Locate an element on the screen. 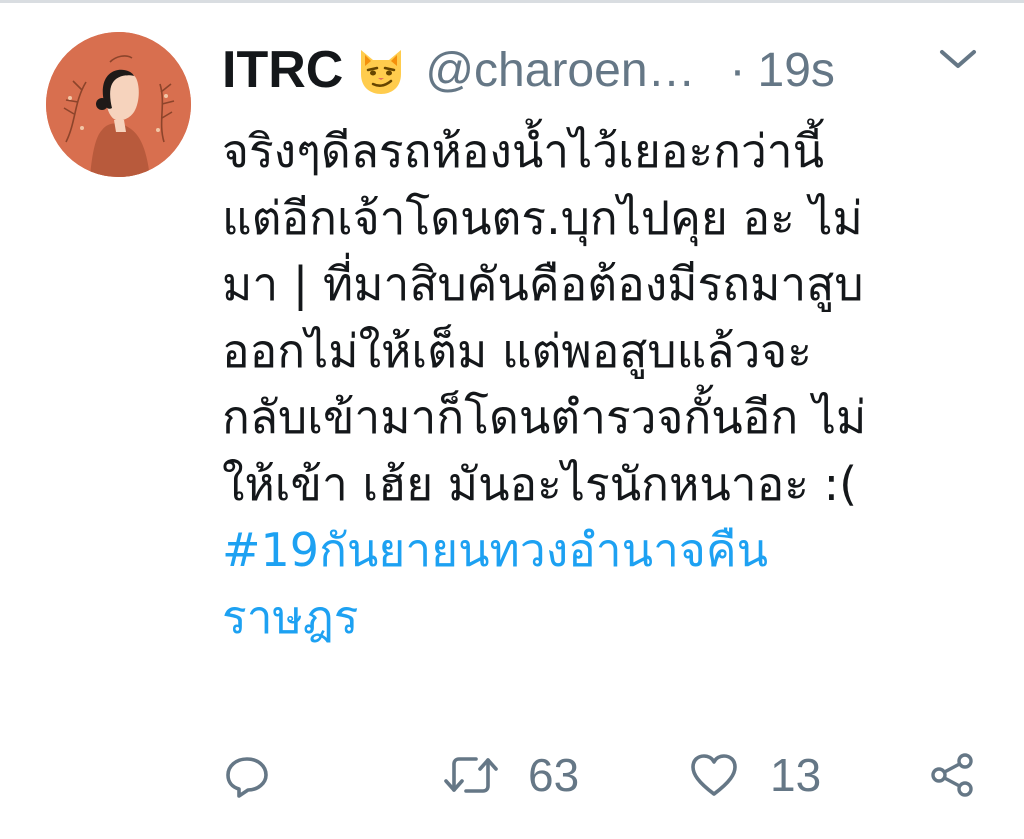 Image resolution: width=1024 pixels, height=839 pixels. retweet-icon is located at coordinates (471, 775).